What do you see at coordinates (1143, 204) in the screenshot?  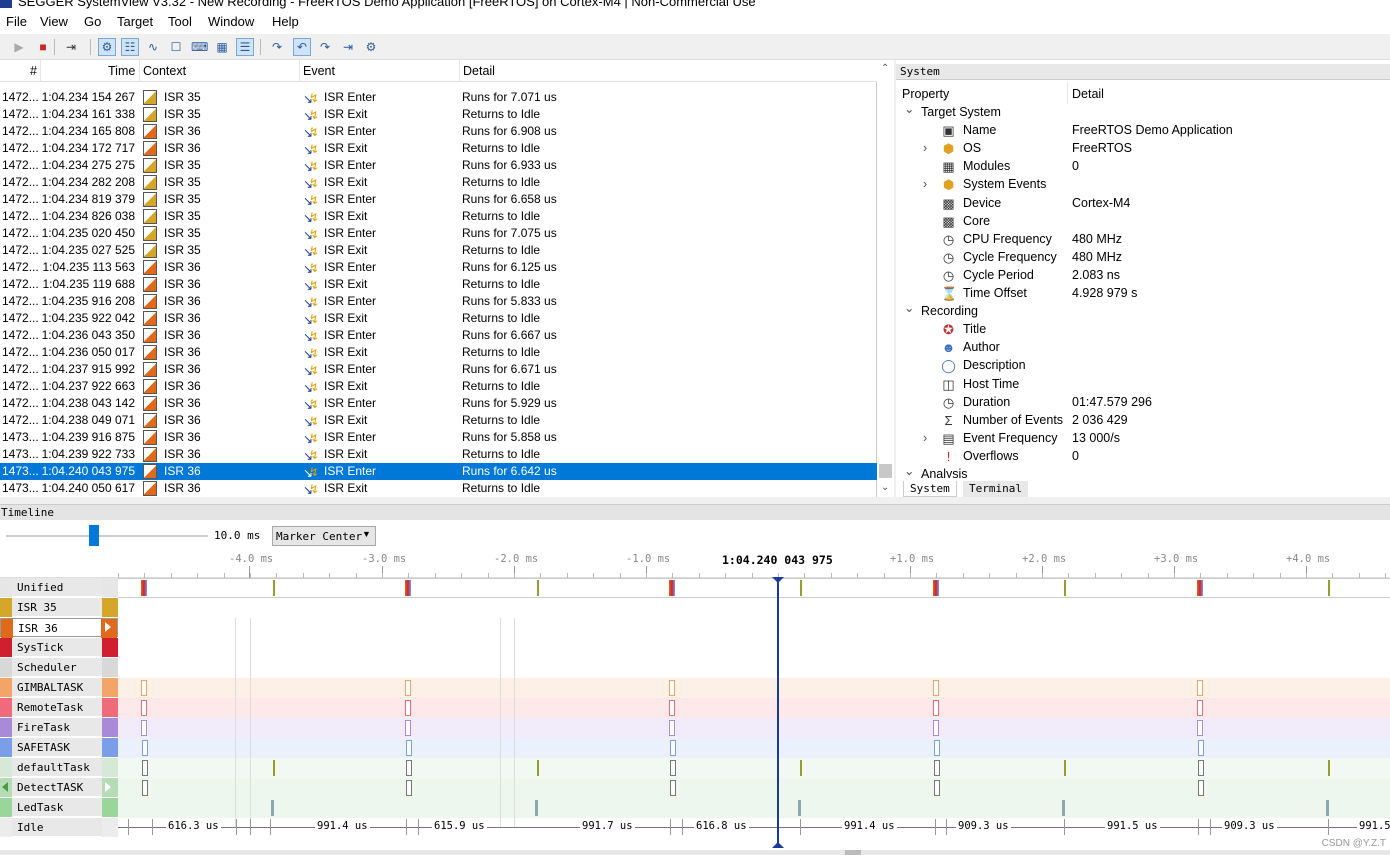 I see `property-row: ▩ Device Cortex-M4` at bounding box center [1143, 204].